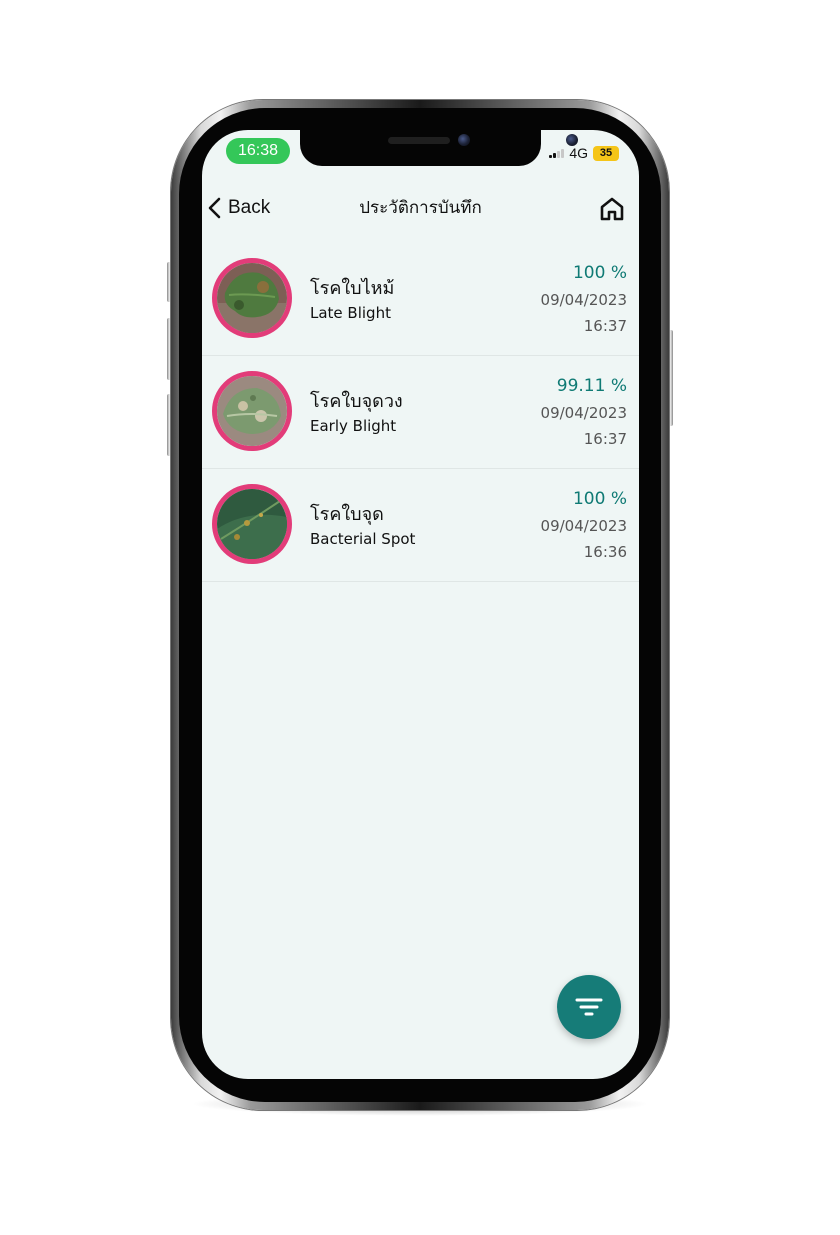 This screenshot has width=840, height=1235. What do you see at coordinates (419, 140) in the screenshot?
I see `speaker-grille` at bounding box center [419, 140].